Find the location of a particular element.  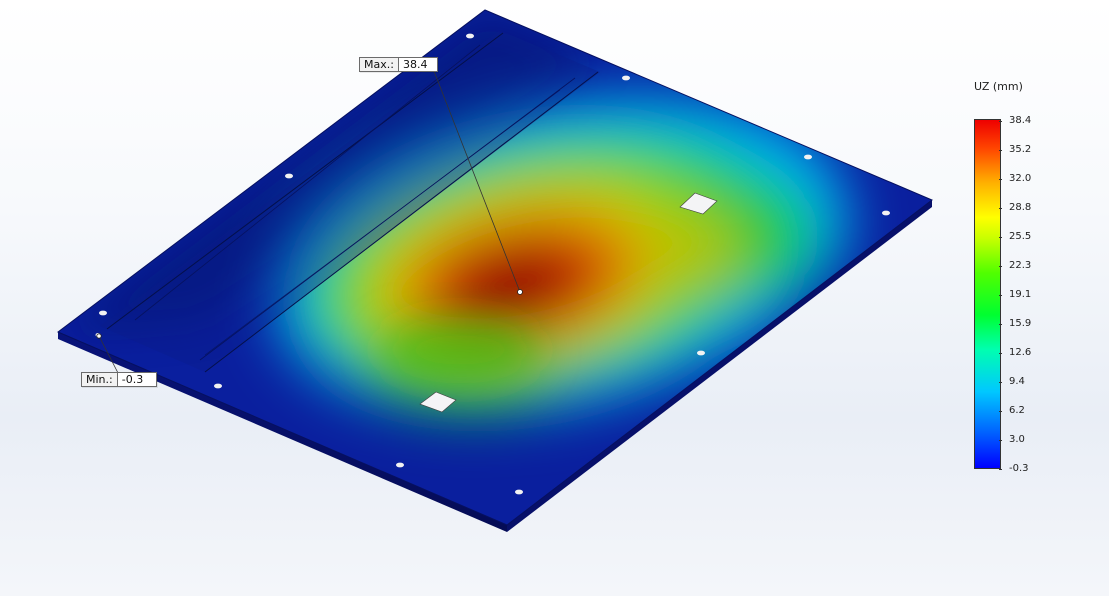

legend-tick-label: 25.5 is located at coordinates (1014, 237).